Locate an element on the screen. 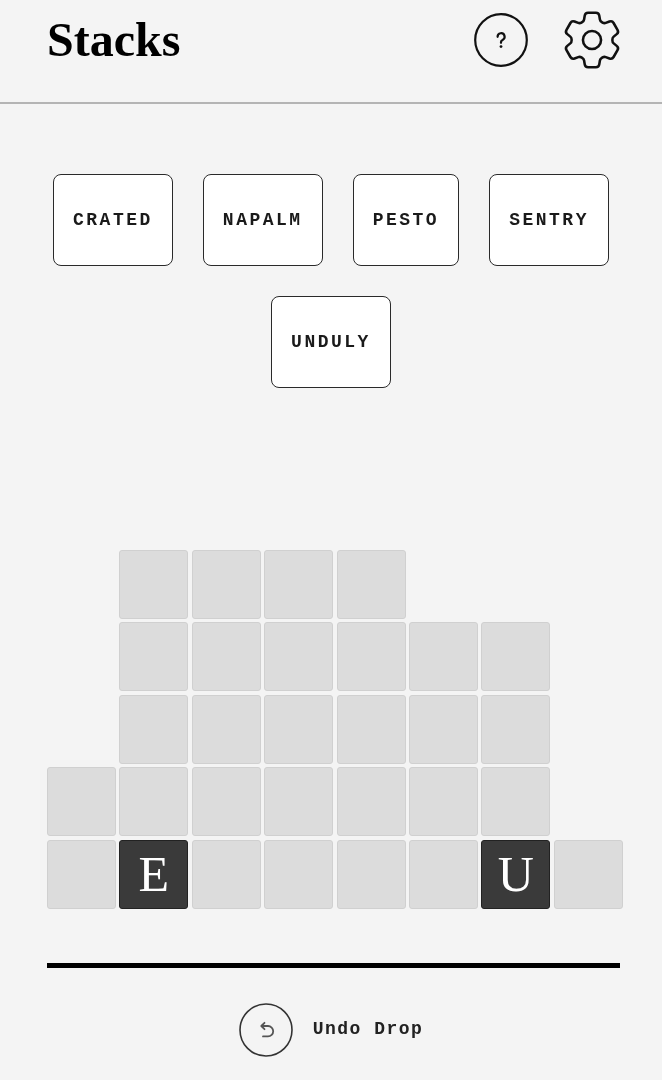  word-card: UNDULY is located at coordinates (331, 342).